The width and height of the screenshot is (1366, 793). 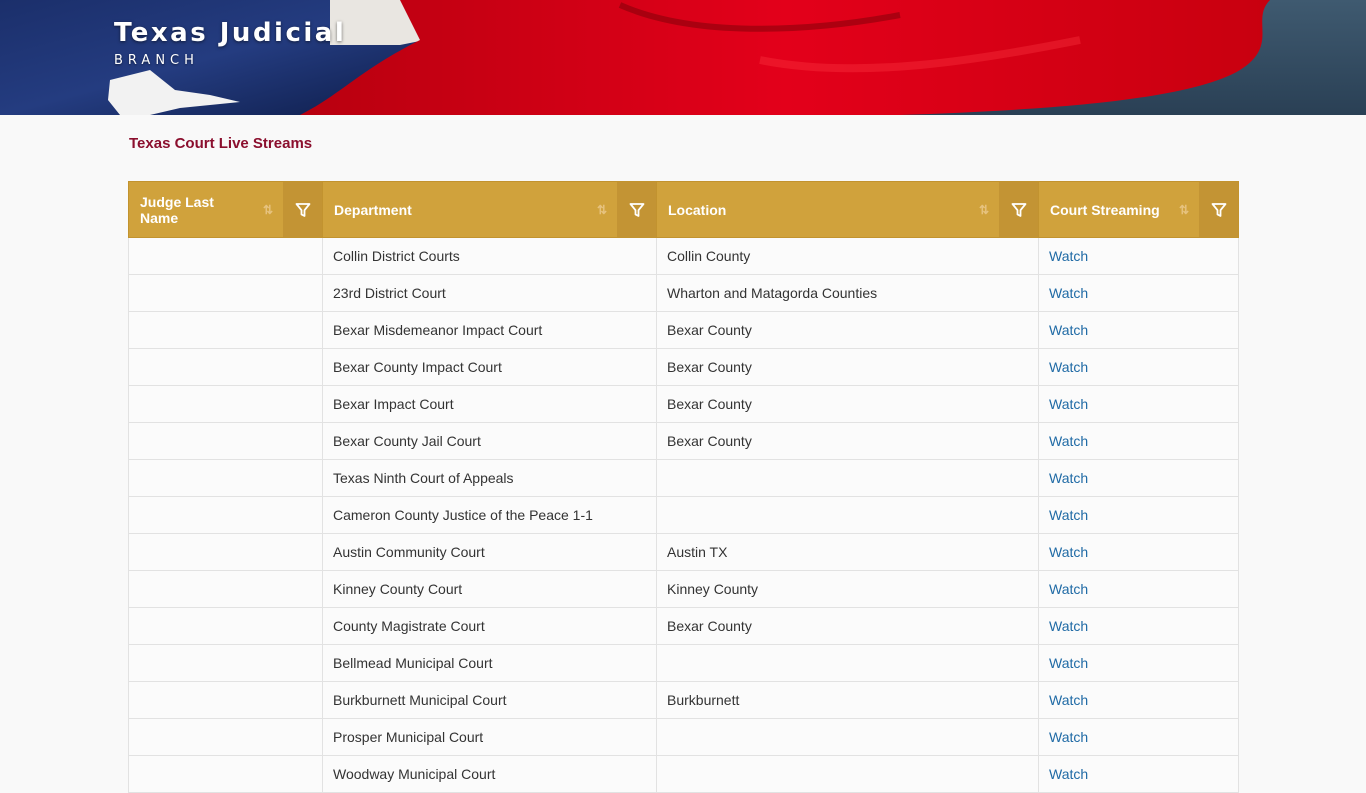 I want to click on cell-department: County Magistrate Court, so click(x=489, y=626).